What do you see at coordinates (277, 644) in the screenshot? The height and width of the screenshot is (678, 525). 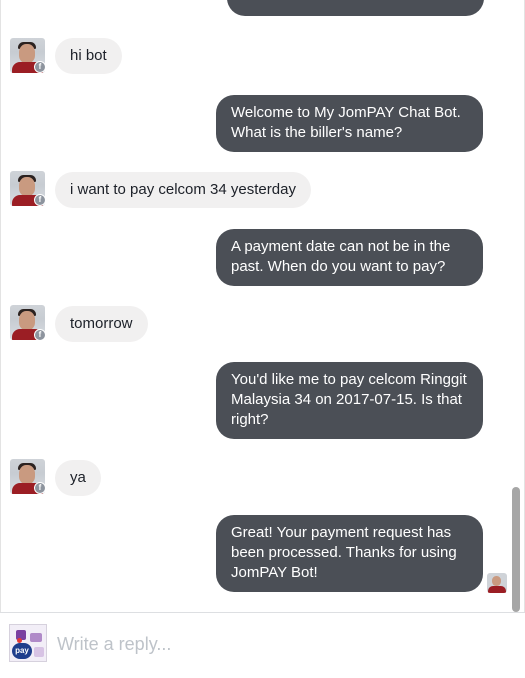 I see `reply-input` at bounding box center [277, 644].